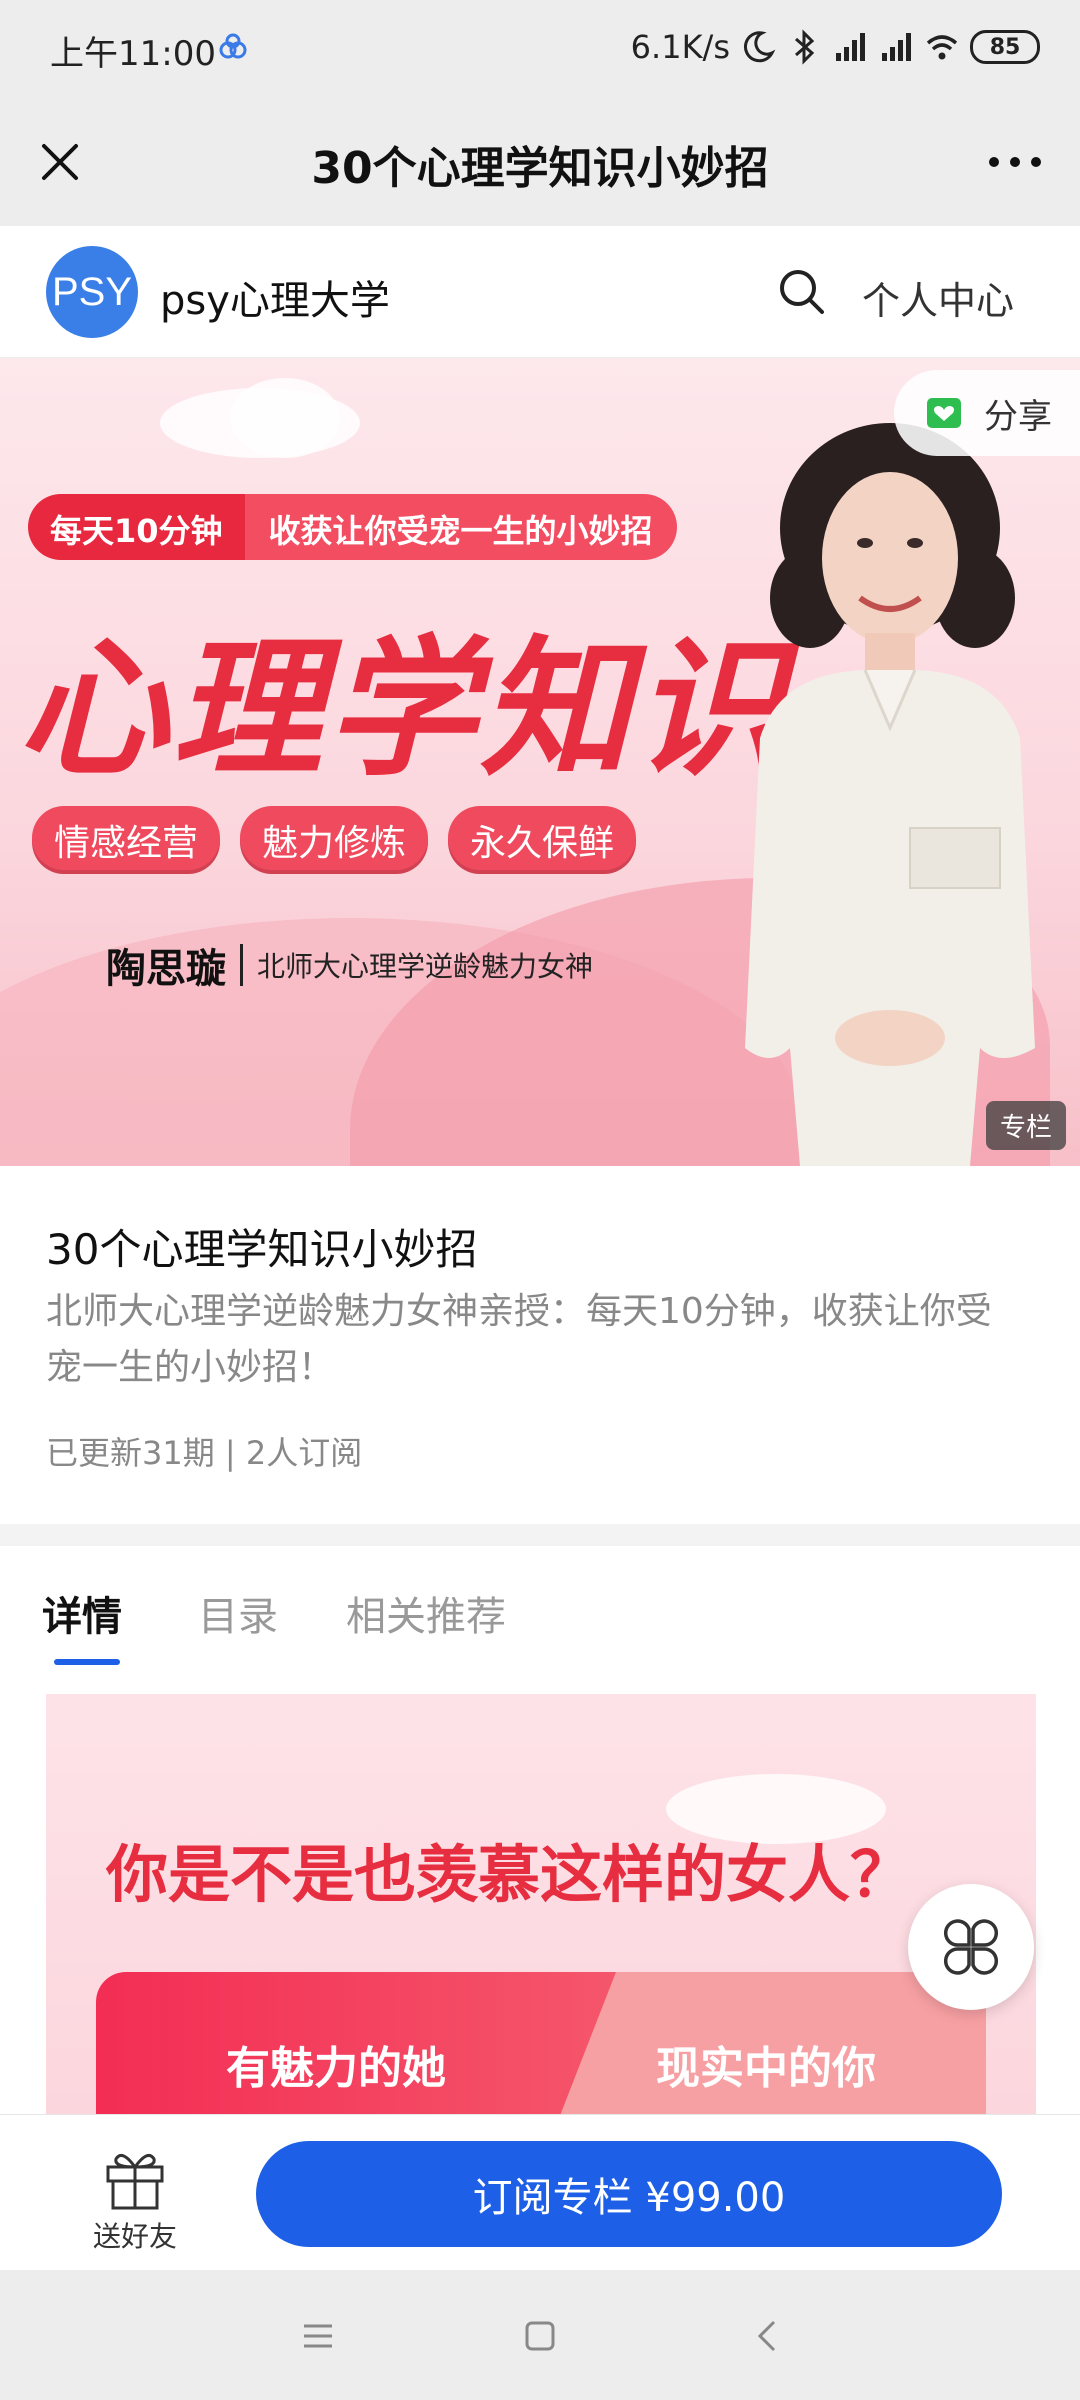  Describe the element at coordinates (133, 54) in the screenshot. I see `status-time: 上午11:00` at that location.